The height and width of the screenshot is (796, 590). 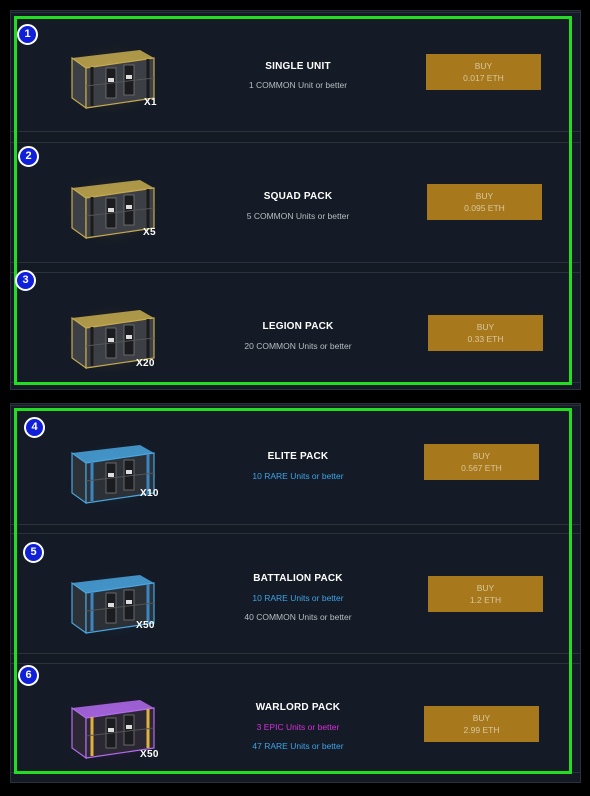 I want to click on pack-number-badge: 2, so click(x=28, y=156).